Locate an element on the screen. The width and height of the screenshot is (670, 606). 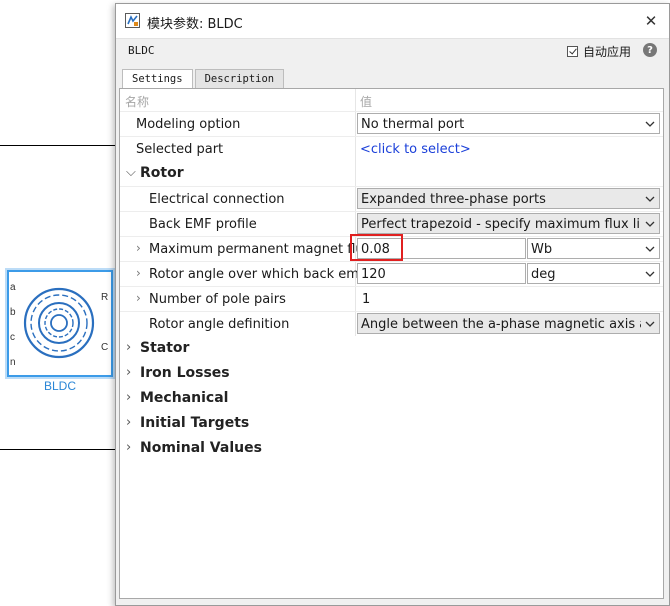
dialog-title: 模块参数: BLDC is located at coordinates (195, 24).